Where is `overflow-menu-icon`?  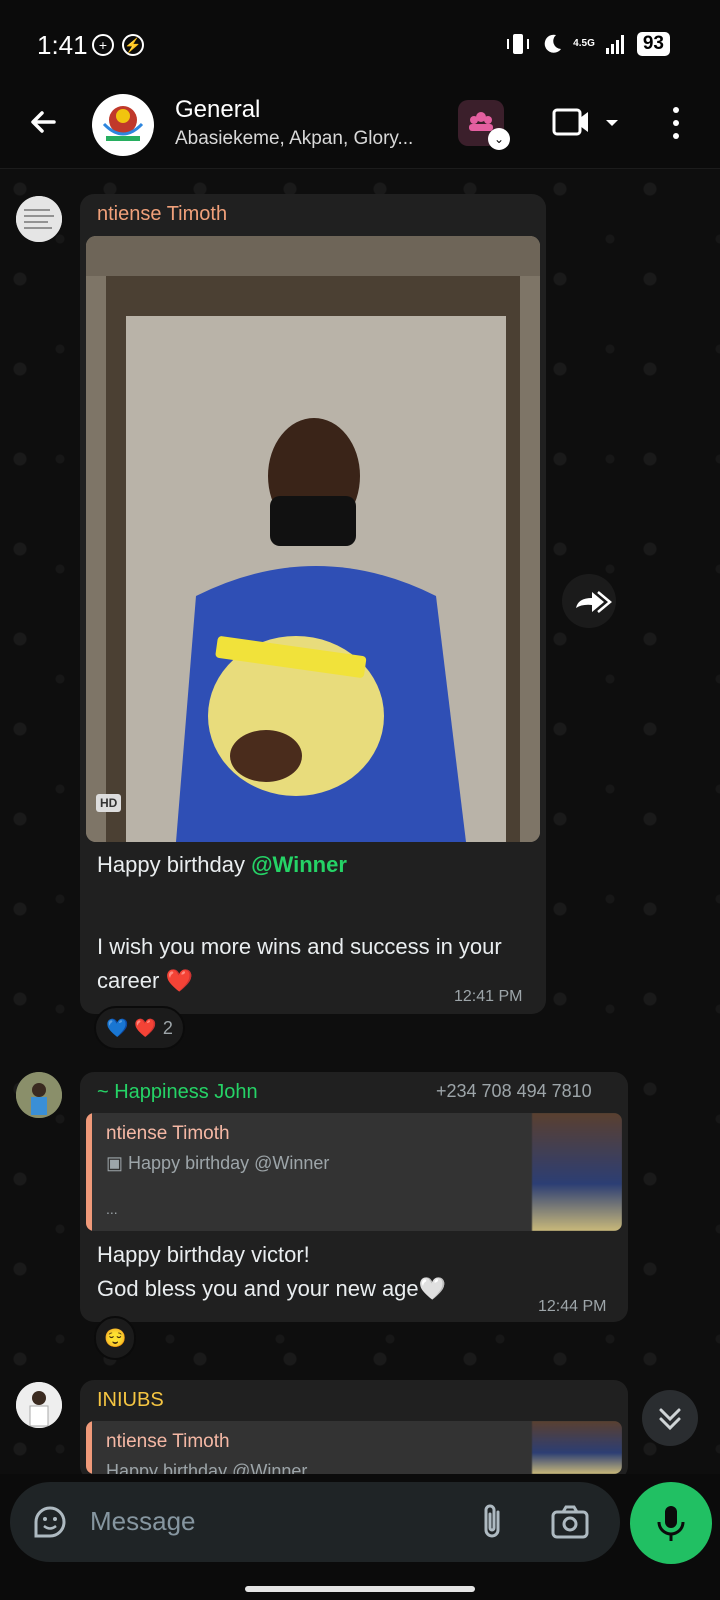
overflow-menu-icon is located at coordinates (676, 123).